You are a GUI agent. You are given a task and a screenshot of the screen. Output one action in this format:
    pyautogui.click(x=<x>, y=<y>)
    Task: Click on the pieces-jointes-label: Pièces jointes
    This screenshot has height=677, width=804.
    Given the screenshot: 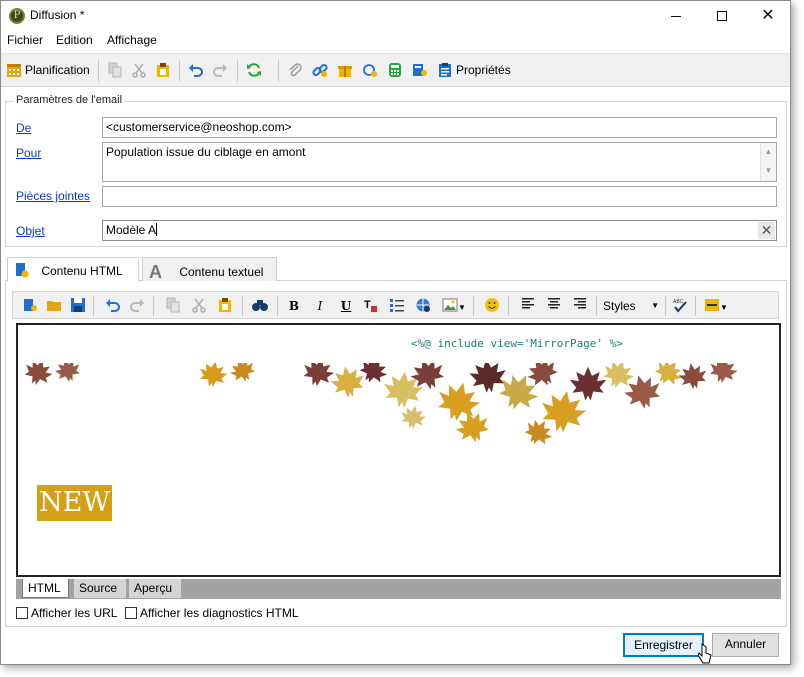 What is the action you would take?
    pyautogui.click(x=53, y=196)
    